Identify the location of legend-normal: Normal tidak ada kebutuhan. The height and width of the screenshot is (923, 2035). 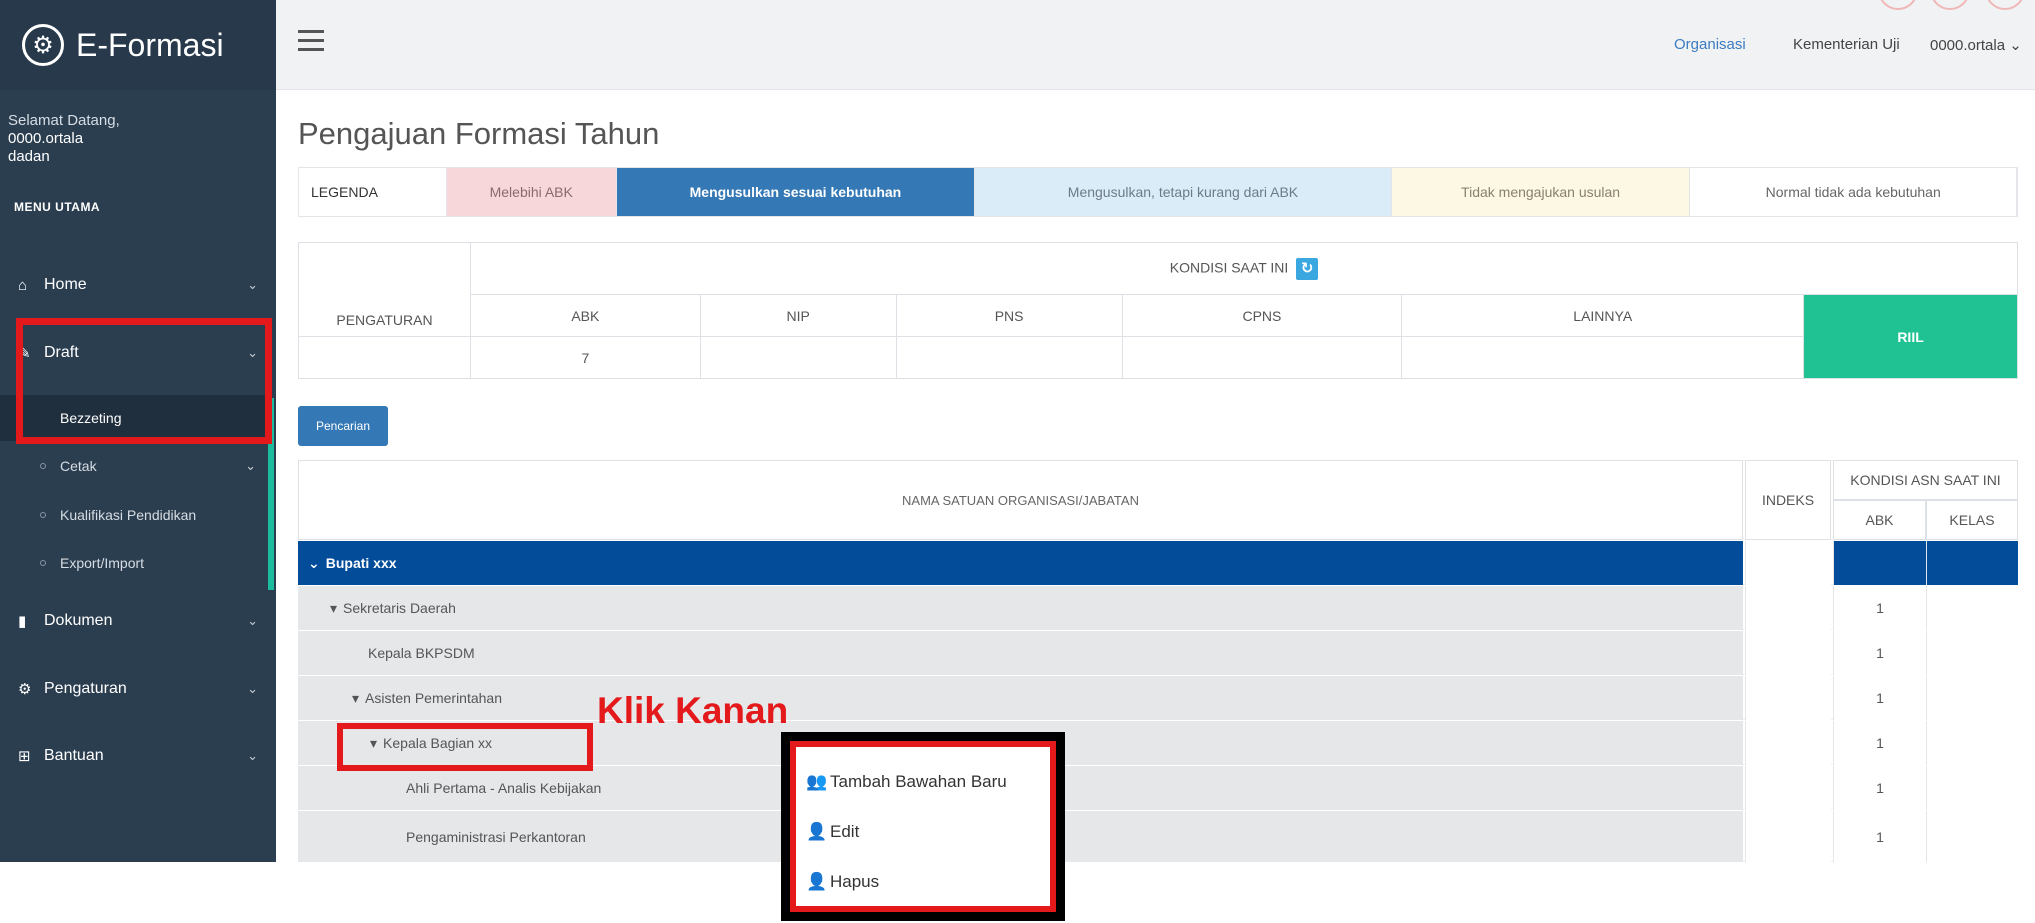
(1853, 192).